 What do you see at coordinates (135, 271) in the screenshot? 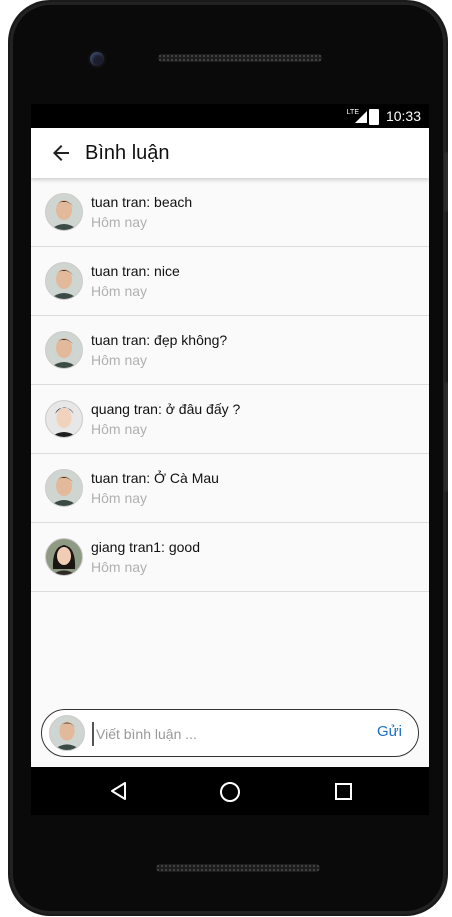
I see `comment-text: tuan tran: nice` at bounding box center [135, 271].